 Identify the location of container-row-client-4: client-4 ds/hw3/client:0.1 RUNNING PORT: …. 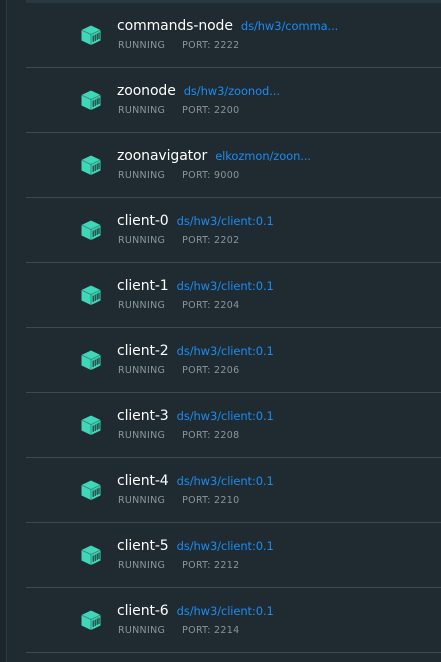
(233, 490).